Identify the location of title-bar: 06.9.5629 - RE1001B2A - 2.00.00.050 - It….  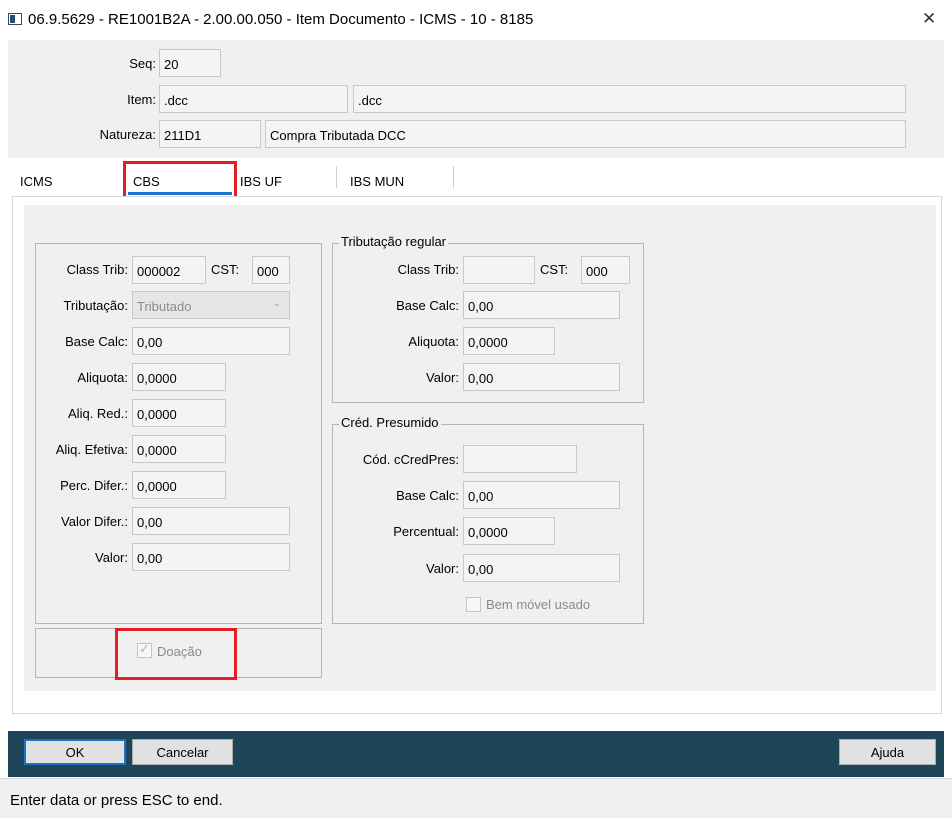
(476, 20).